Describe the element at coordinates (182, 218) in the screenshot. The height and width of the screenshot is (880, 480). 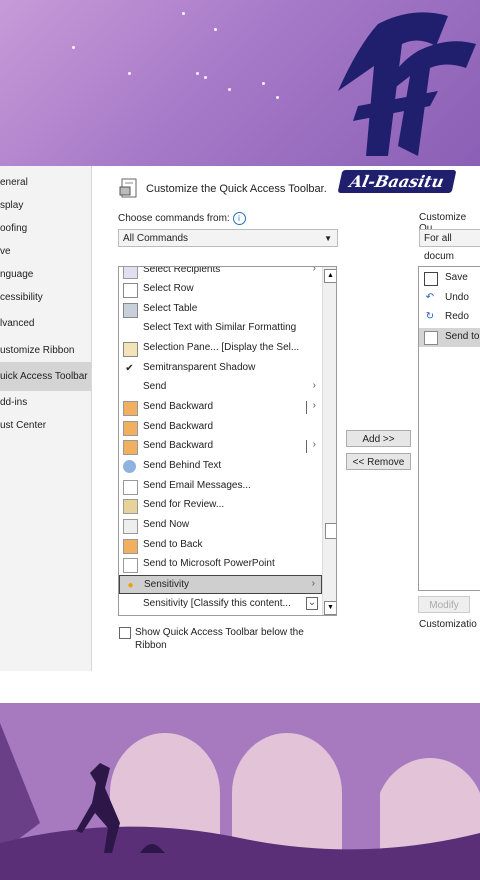
I see `choose-commands-label: Choose commands from: i` at that location.